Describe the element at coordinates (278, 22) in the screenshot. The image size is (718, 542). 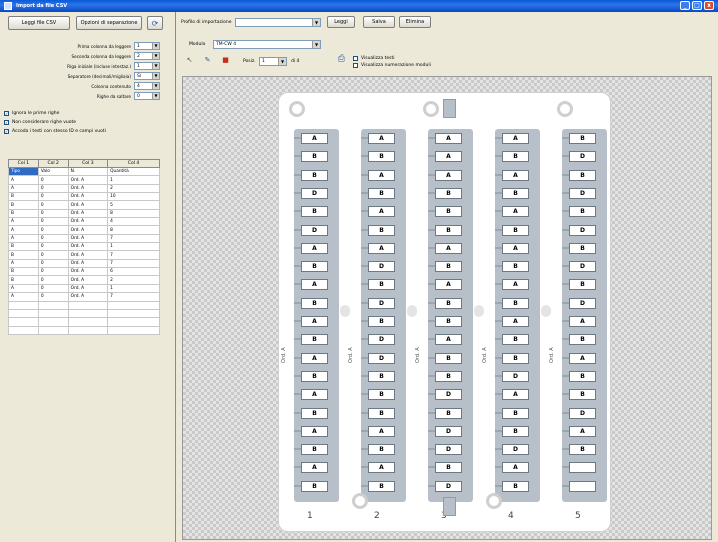
I see `profile-select: ▼` at that location.